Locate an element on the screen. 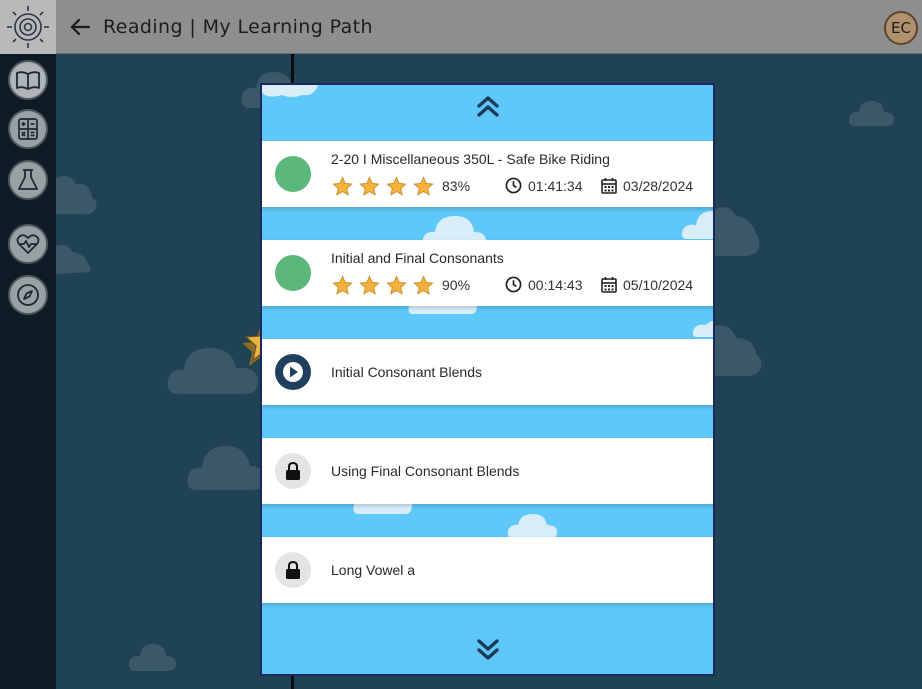 This screenshot has width=922, height=689. arrow-left-icon is located at coordinates (80, 27).